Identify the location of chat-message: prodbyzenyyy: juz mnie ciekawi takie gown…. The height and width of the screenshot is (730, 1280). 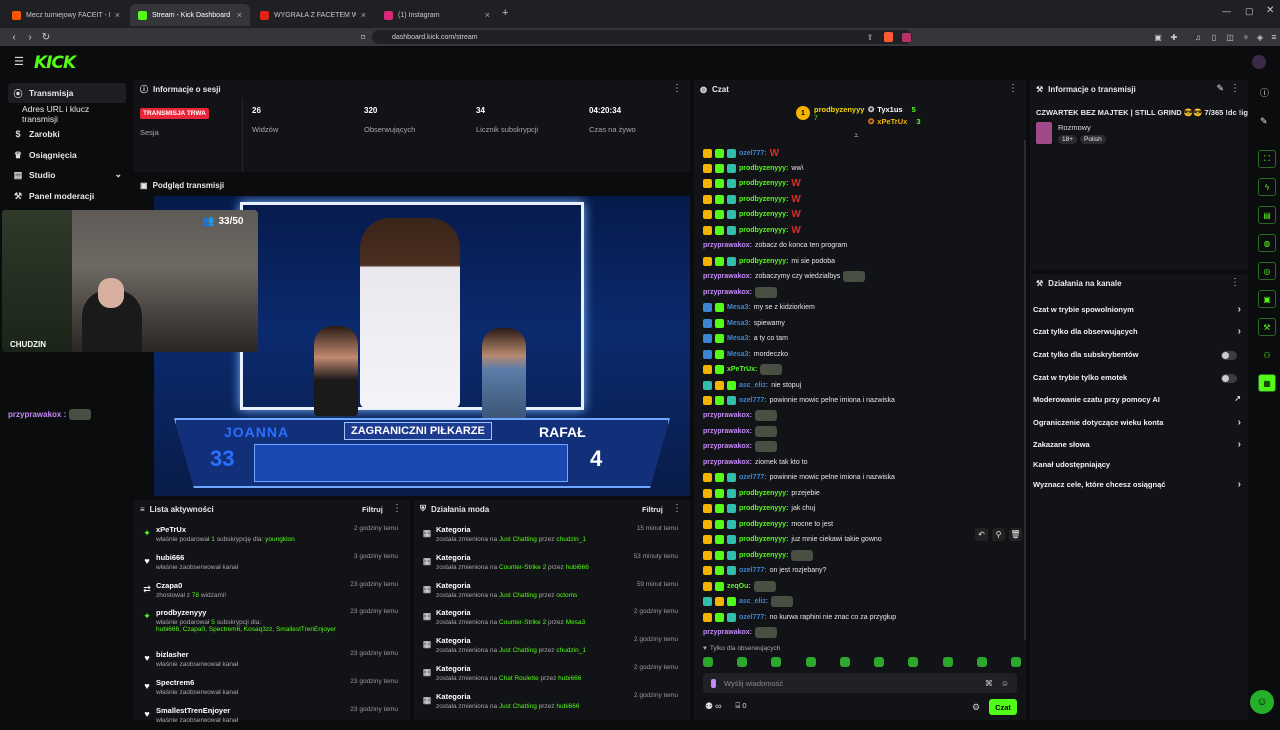
(792, 540).